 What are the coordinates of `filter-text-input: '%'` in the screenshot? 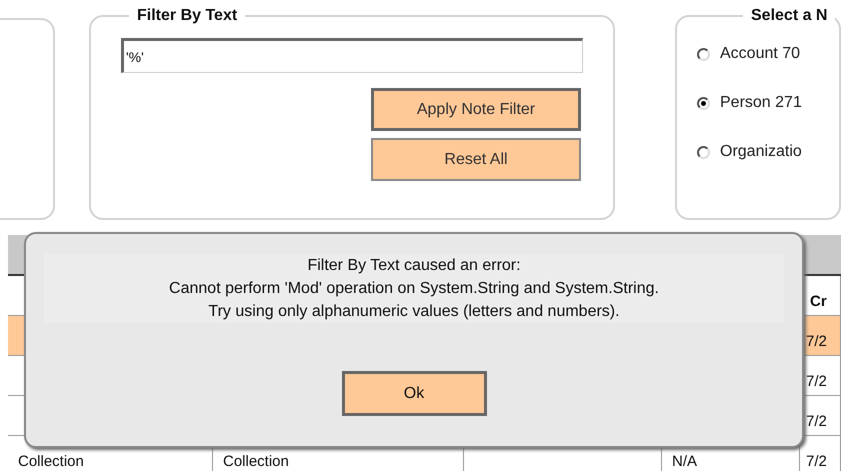 It's located at (352, 55).